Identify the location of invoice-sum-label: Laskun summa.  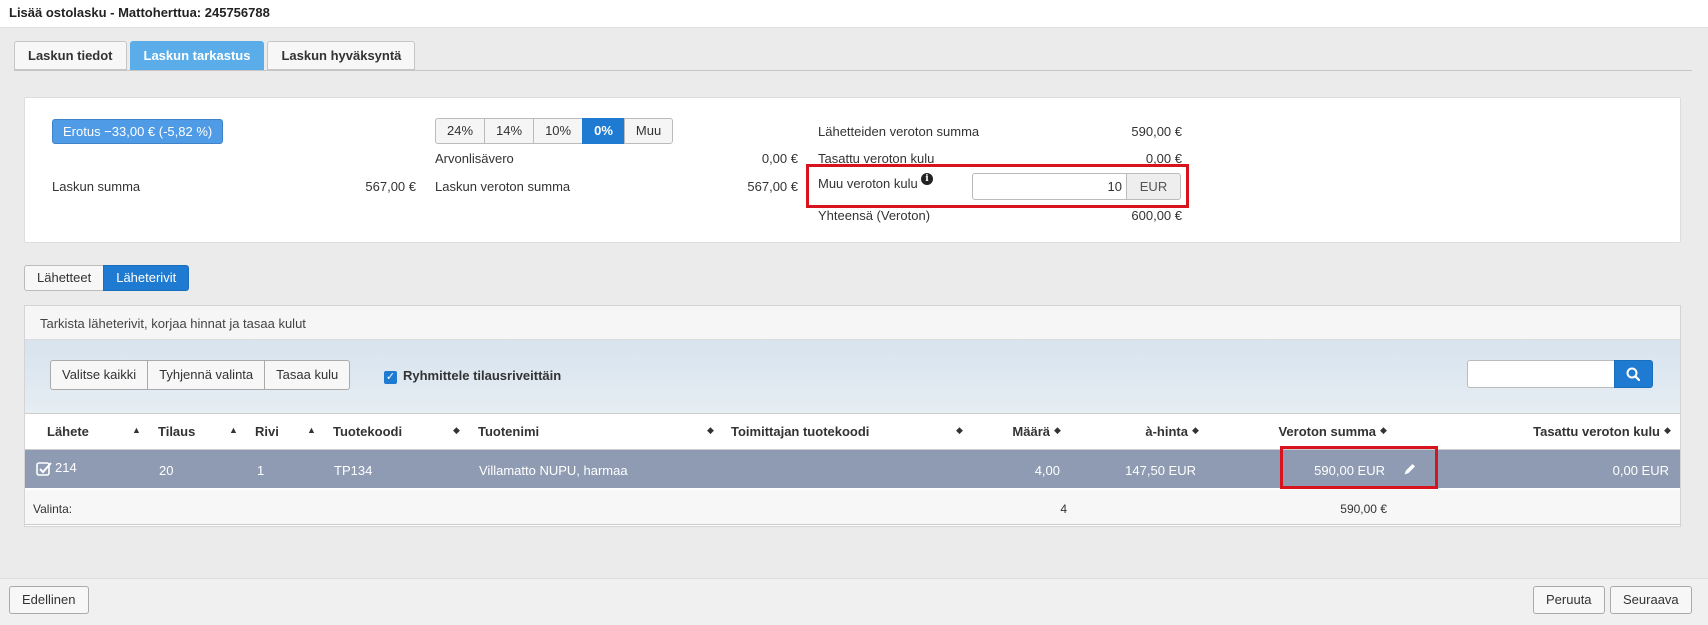
(96, 186).